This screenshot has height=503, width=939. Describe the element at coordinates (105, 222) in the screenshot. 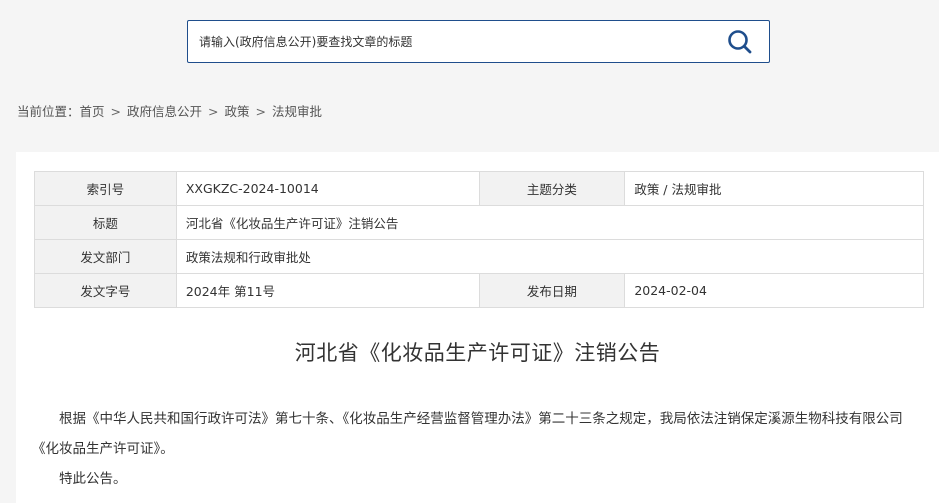

I see `title-label: 标题` at that location.